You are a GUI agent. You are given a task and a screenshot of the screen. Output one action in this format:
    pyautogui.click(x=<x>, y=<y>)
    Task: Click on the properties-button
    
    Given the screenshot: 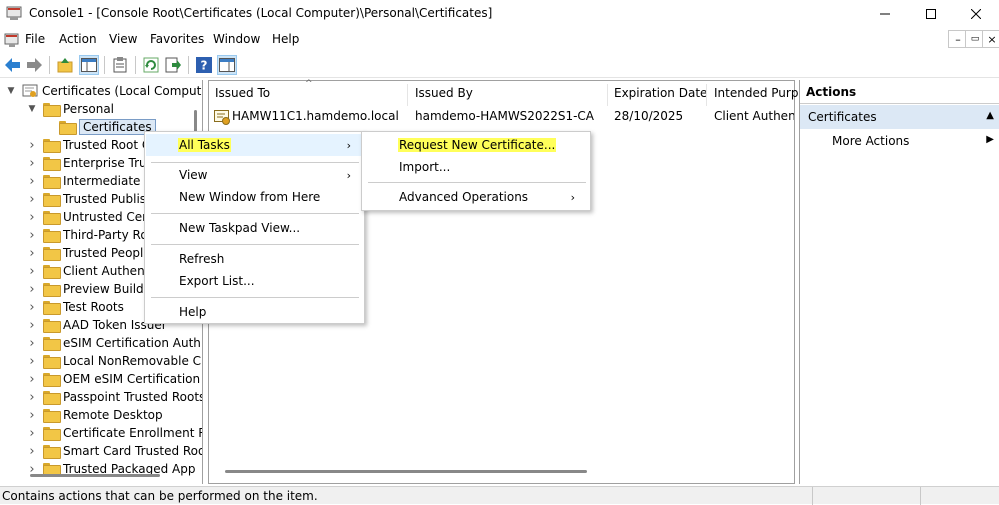 What is the action you would take?
    pyautogui.click(x=120, y=65)
    